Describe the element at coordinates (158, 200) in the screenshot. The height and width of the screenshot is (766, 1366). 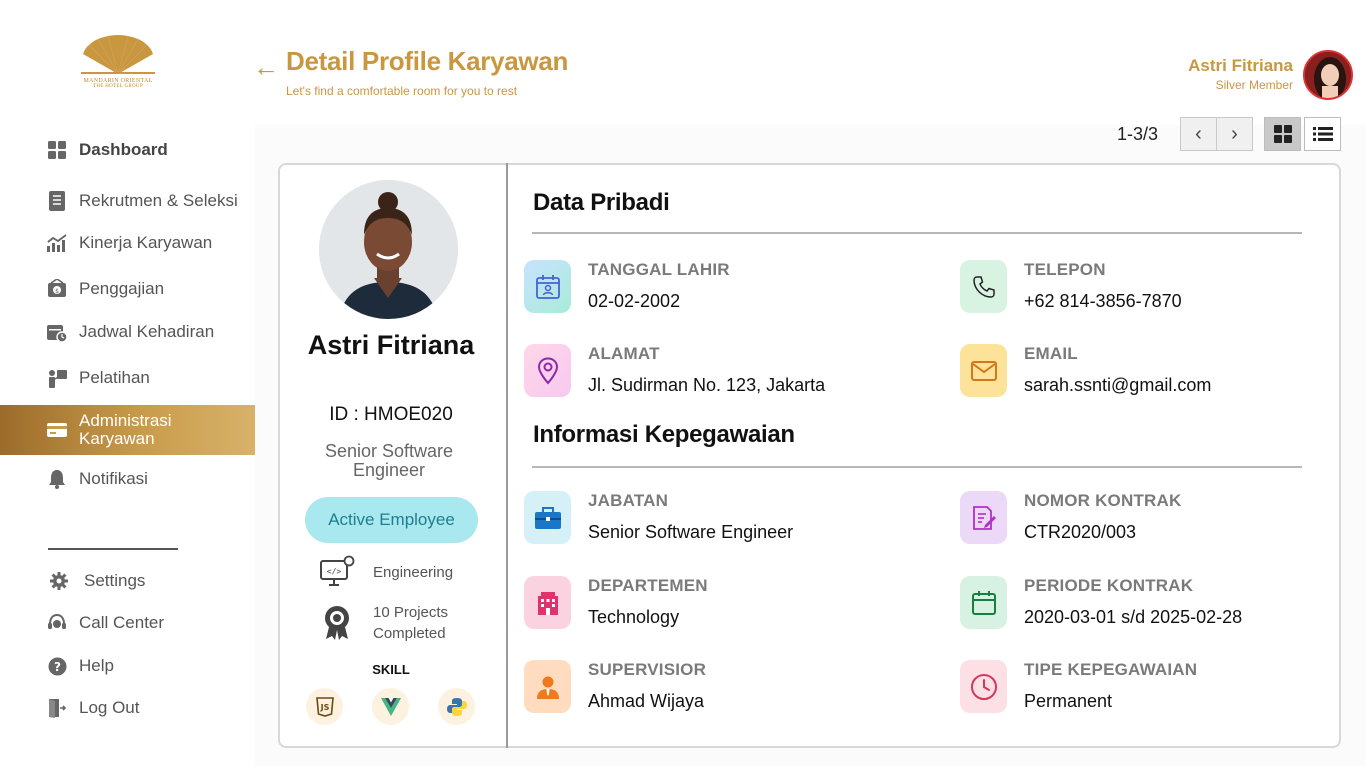
I see `sidebar-item-label: Rekrutmen & Seleksi` at that location.